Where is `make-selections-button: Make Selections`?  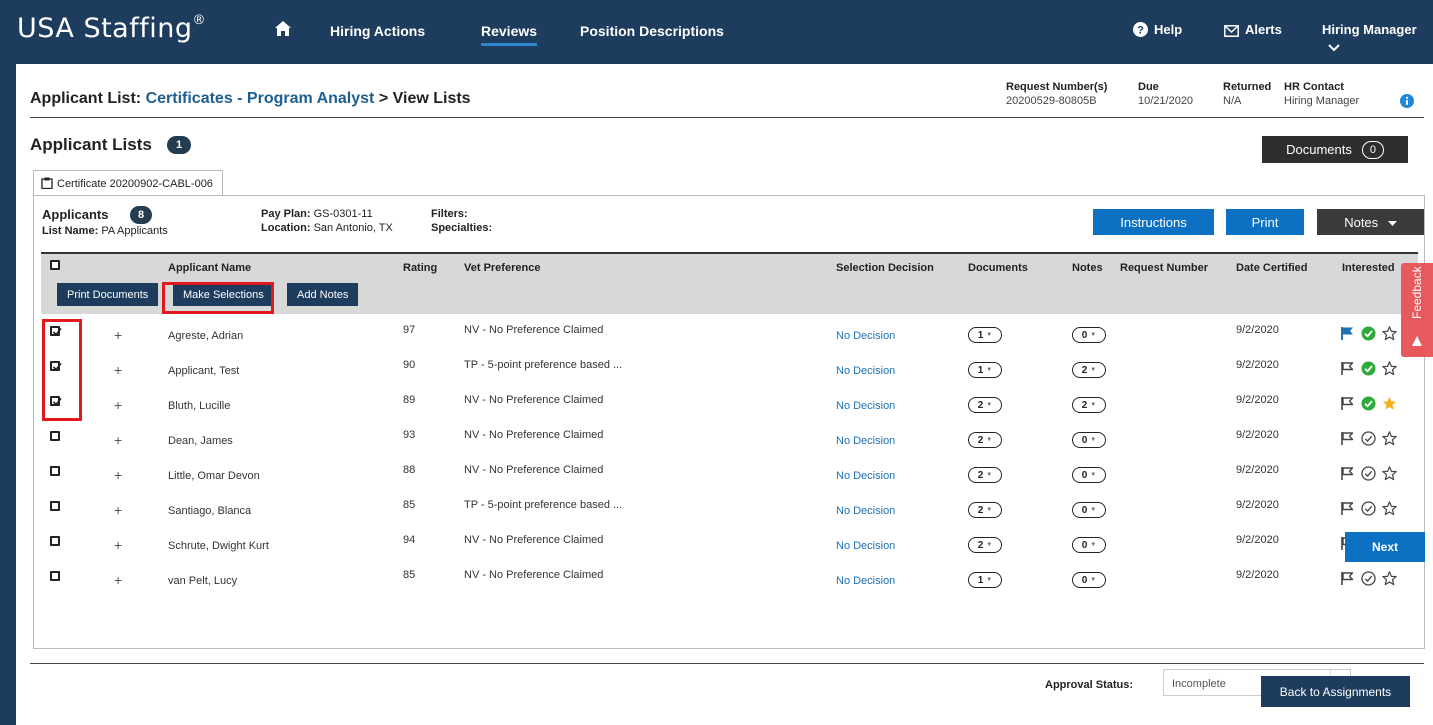
make-selections-button: Make Selections is located at coordinates (223, 294).